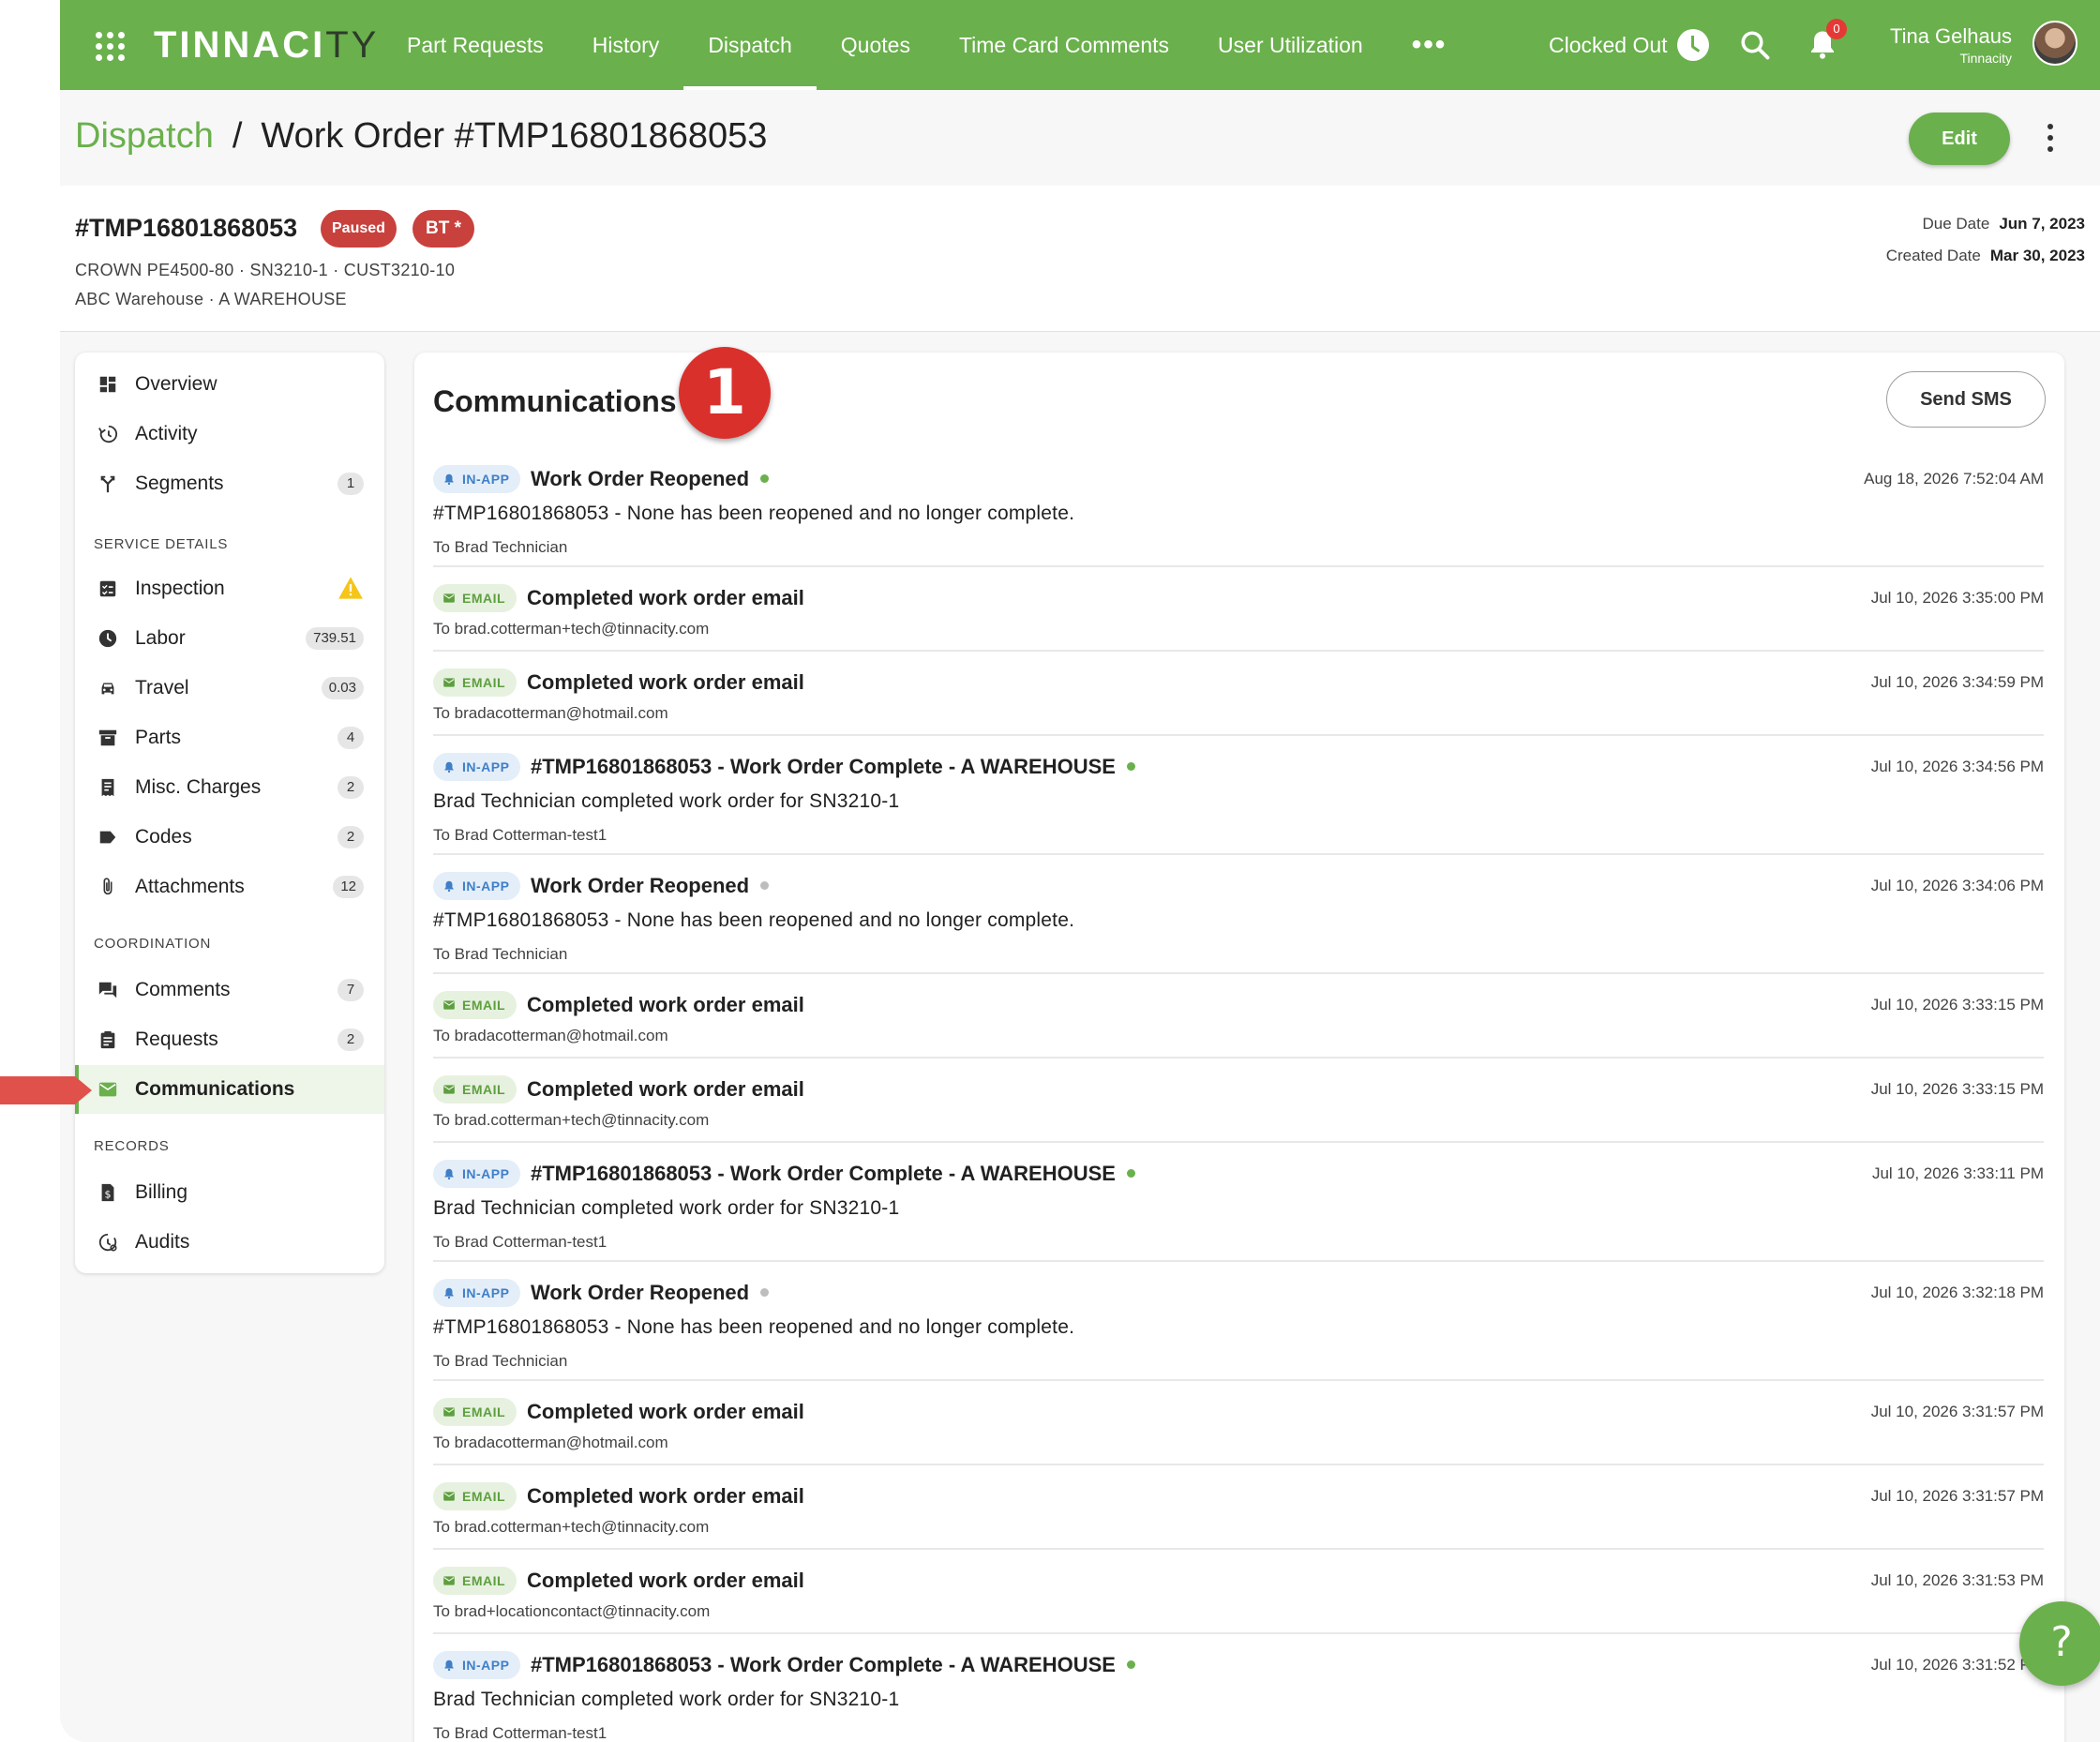  I want to click on sidebar-item-label: Attachments, so click(190, 886).